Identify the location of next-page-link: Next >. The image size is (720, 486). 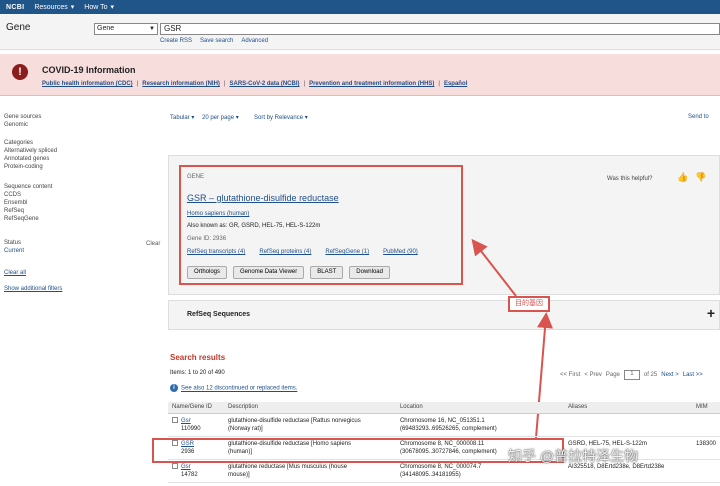
(670, 375).